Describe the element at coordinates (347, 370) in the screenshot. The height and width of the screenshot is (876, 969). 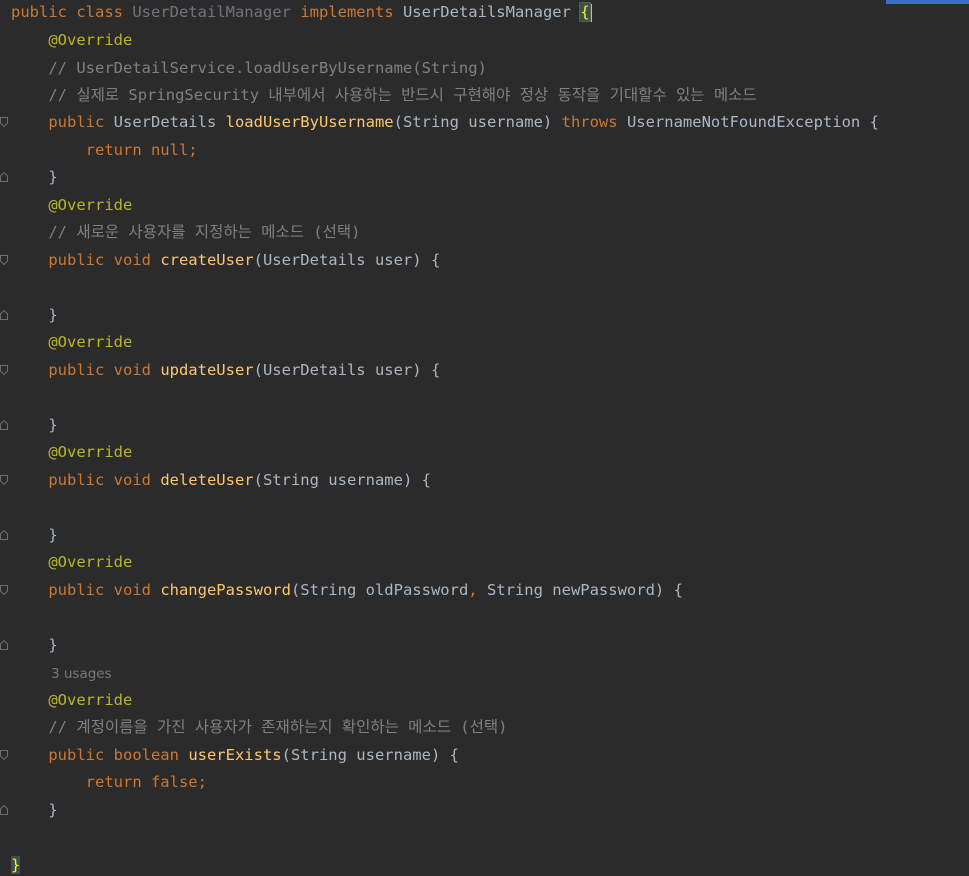
I see `code-token: (UserDetails user) {` at that location.